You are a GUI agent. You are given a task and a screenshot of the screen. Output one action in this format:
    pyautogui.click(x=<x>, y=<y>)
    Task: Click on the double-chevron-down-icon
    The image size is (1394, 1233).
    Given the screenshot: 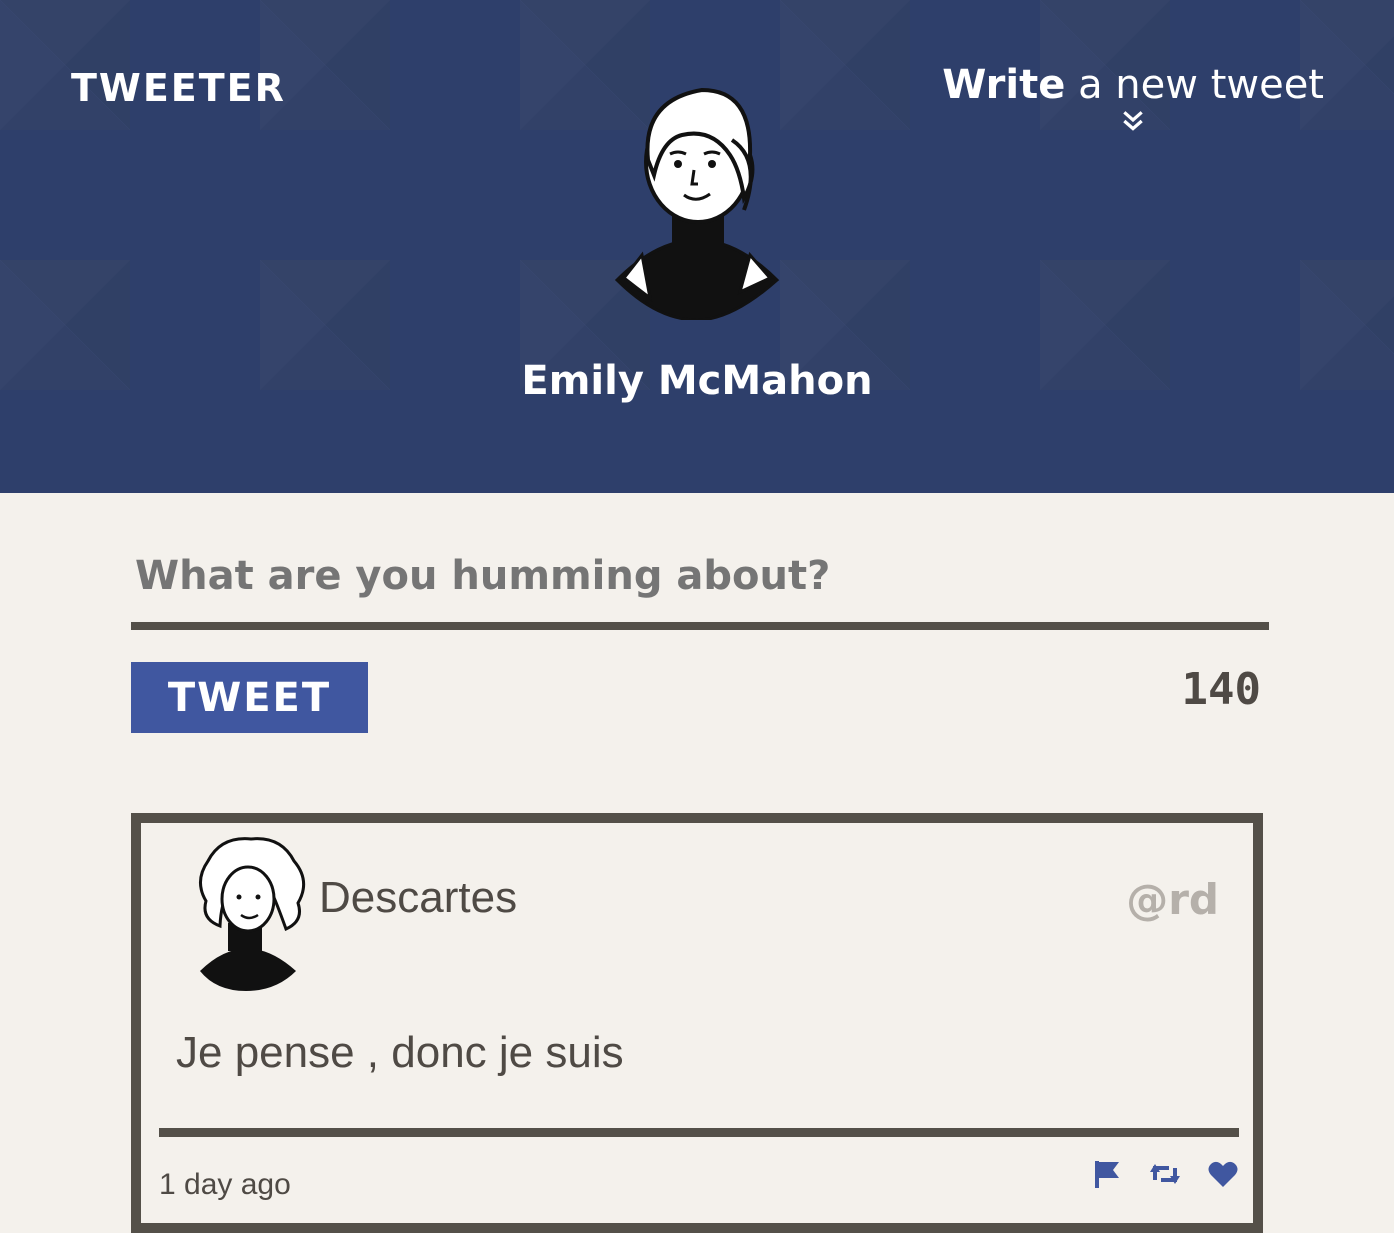 What is the action you would take?
    pyautogui.click(x=1133, y=121)
    